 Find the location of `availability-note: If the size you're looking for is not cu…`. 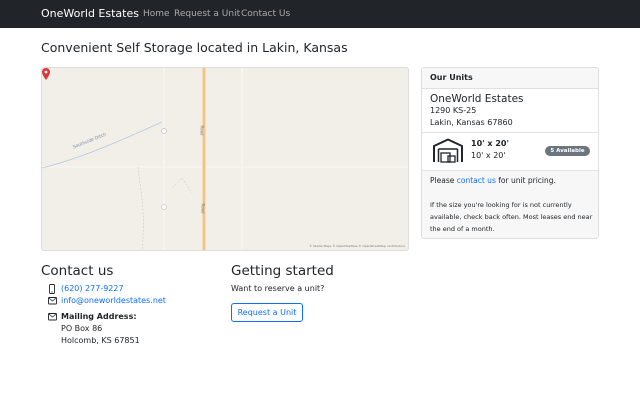

availability-note: If the size you're looking for is not cu… is located at coordinates (511, 217).